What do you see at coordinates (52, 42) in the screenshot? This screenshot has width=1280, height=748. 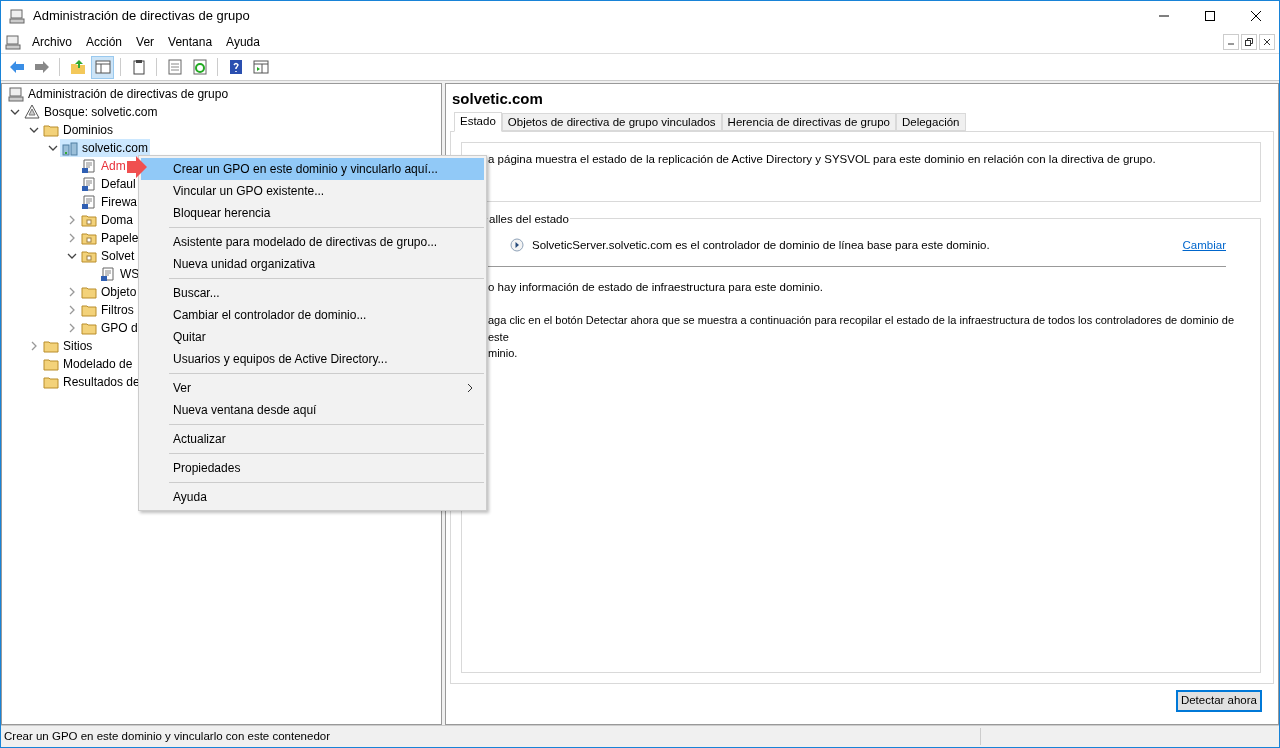 I see `menu-item: Archivo` at bounding box center [52, 42].